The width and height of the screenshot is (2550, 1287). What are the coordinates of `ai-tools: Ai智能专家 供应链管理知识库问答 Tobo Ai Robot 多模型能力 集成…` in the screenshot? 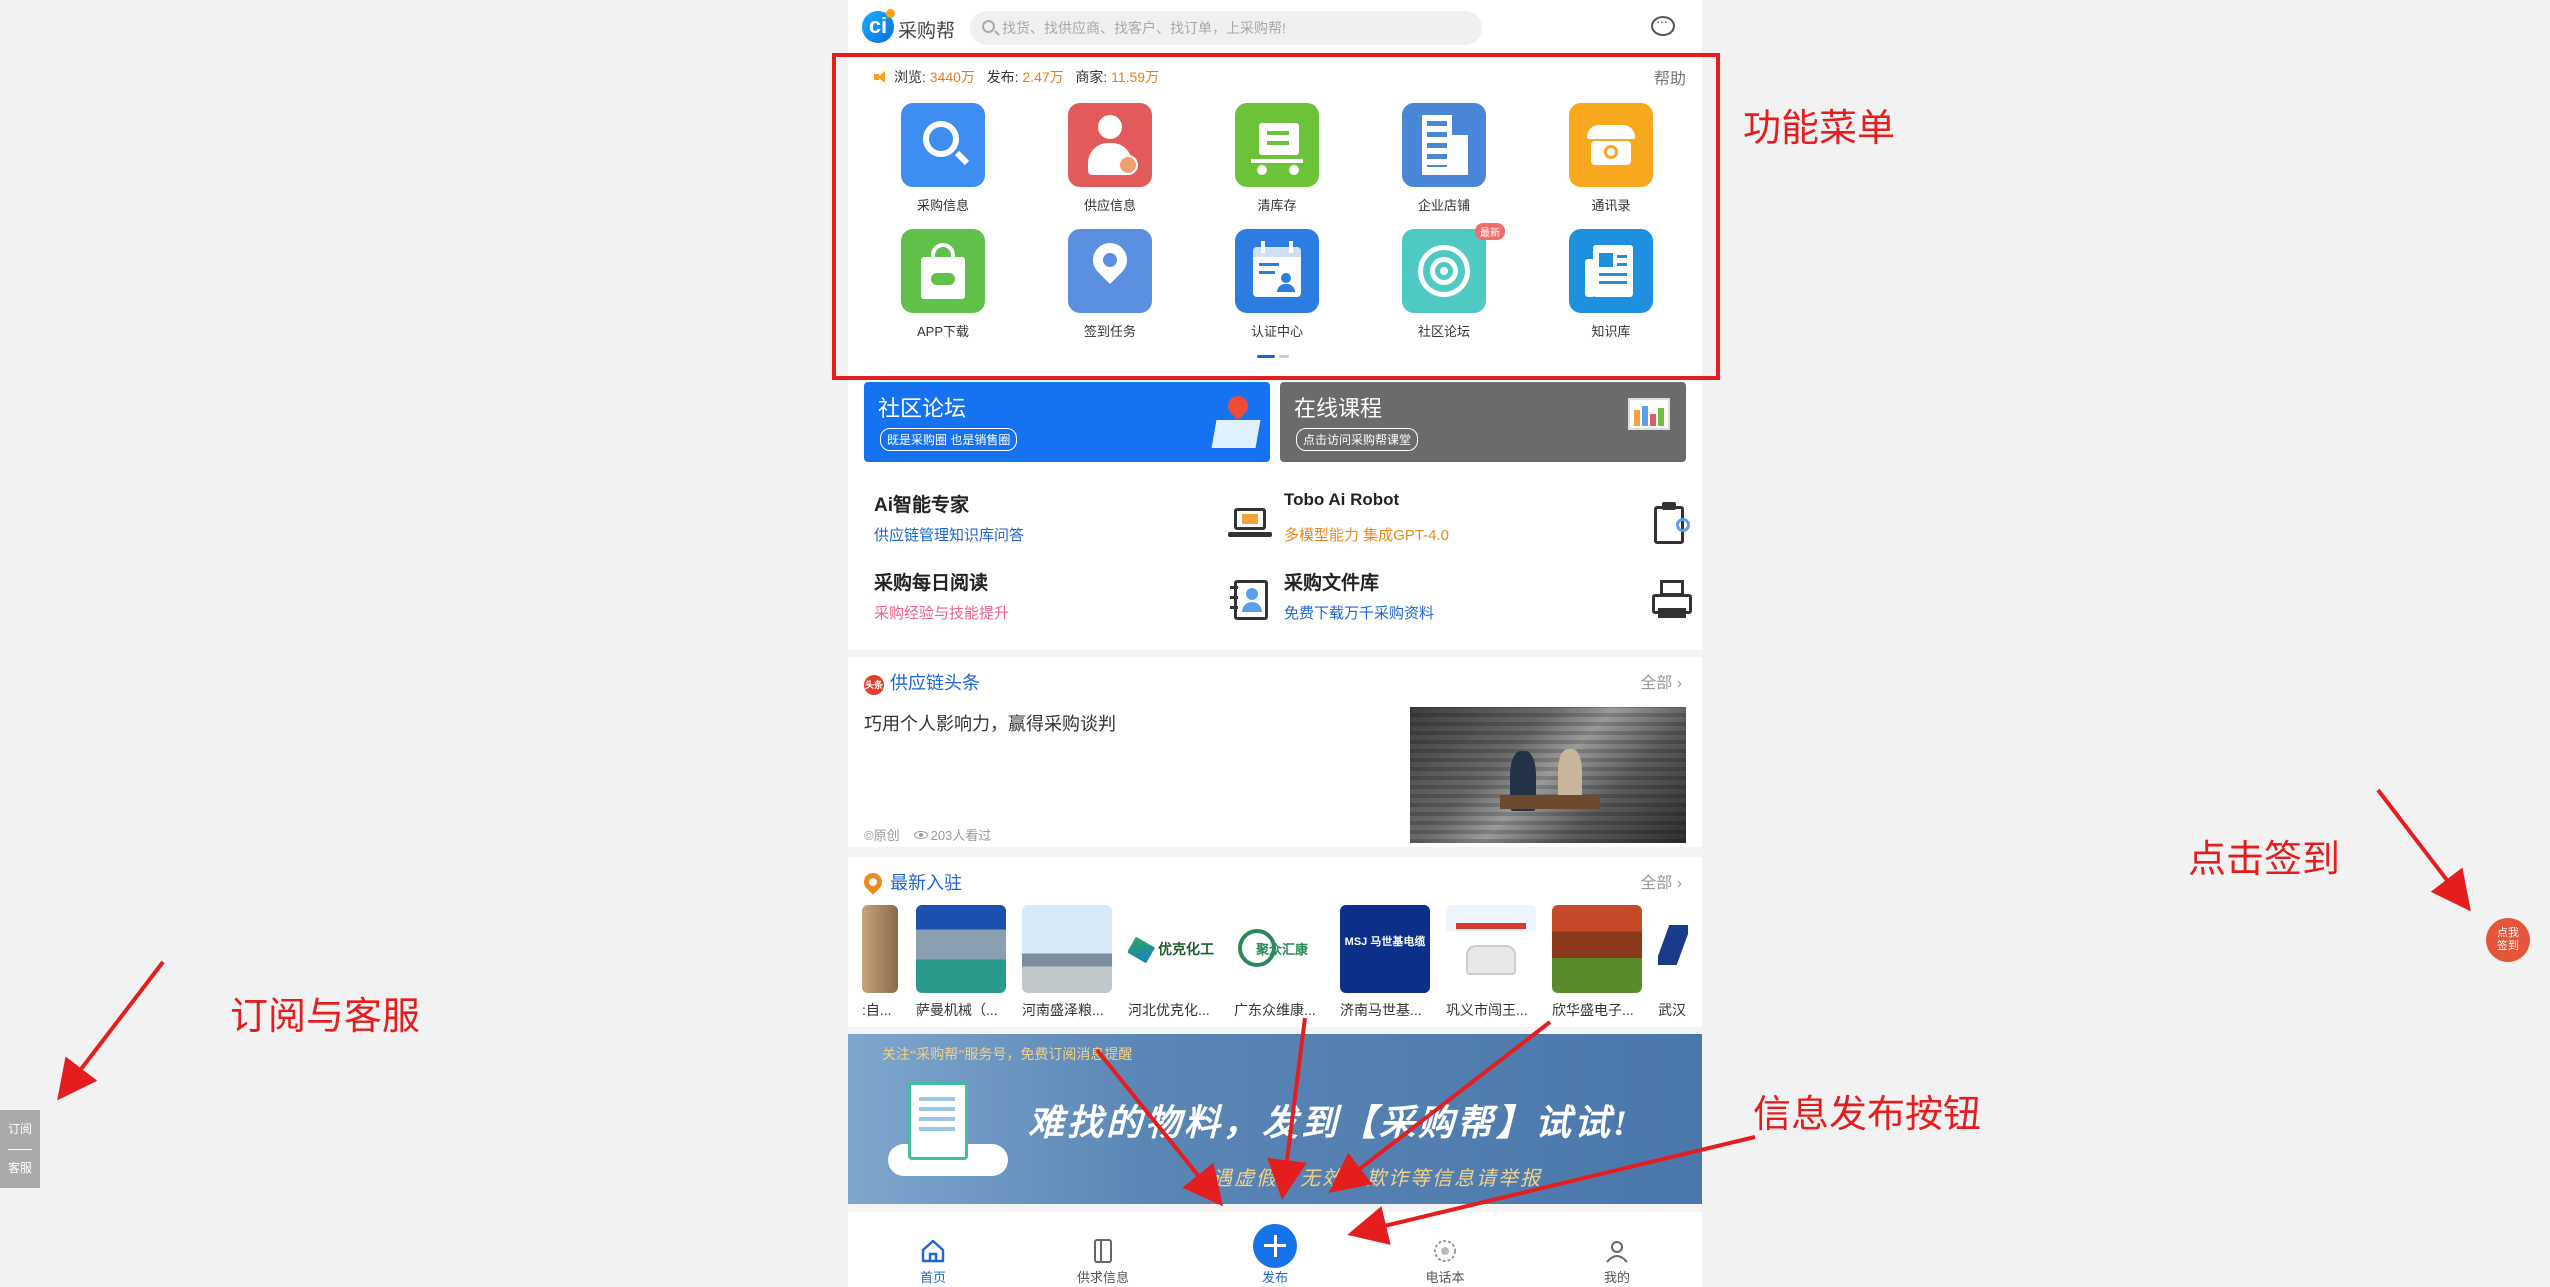 It's located at (1275, 560).